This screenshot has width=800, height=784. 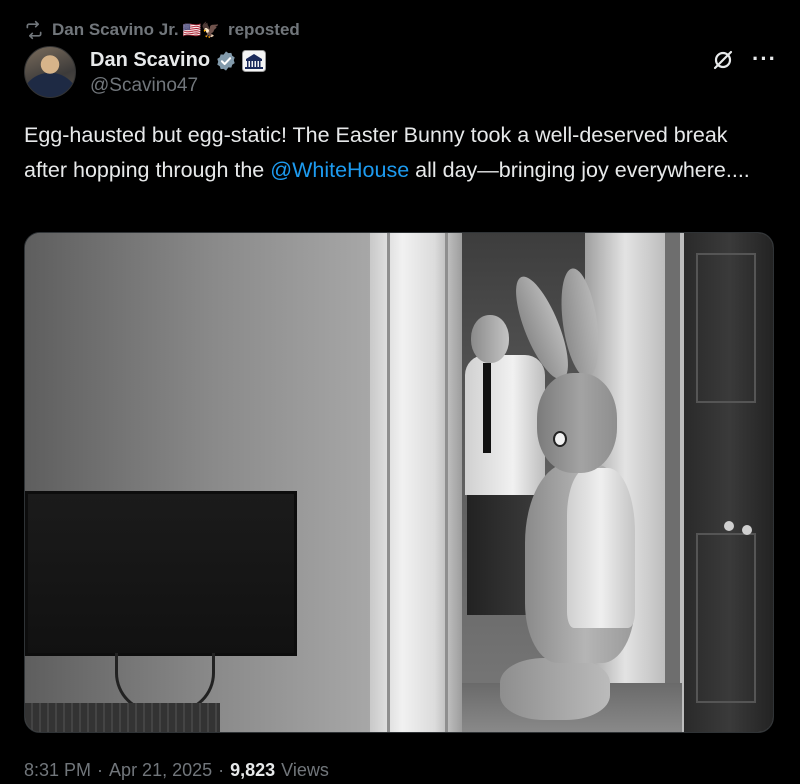 I want to click on photo-easter-bunny, so click(x=570, y=494).